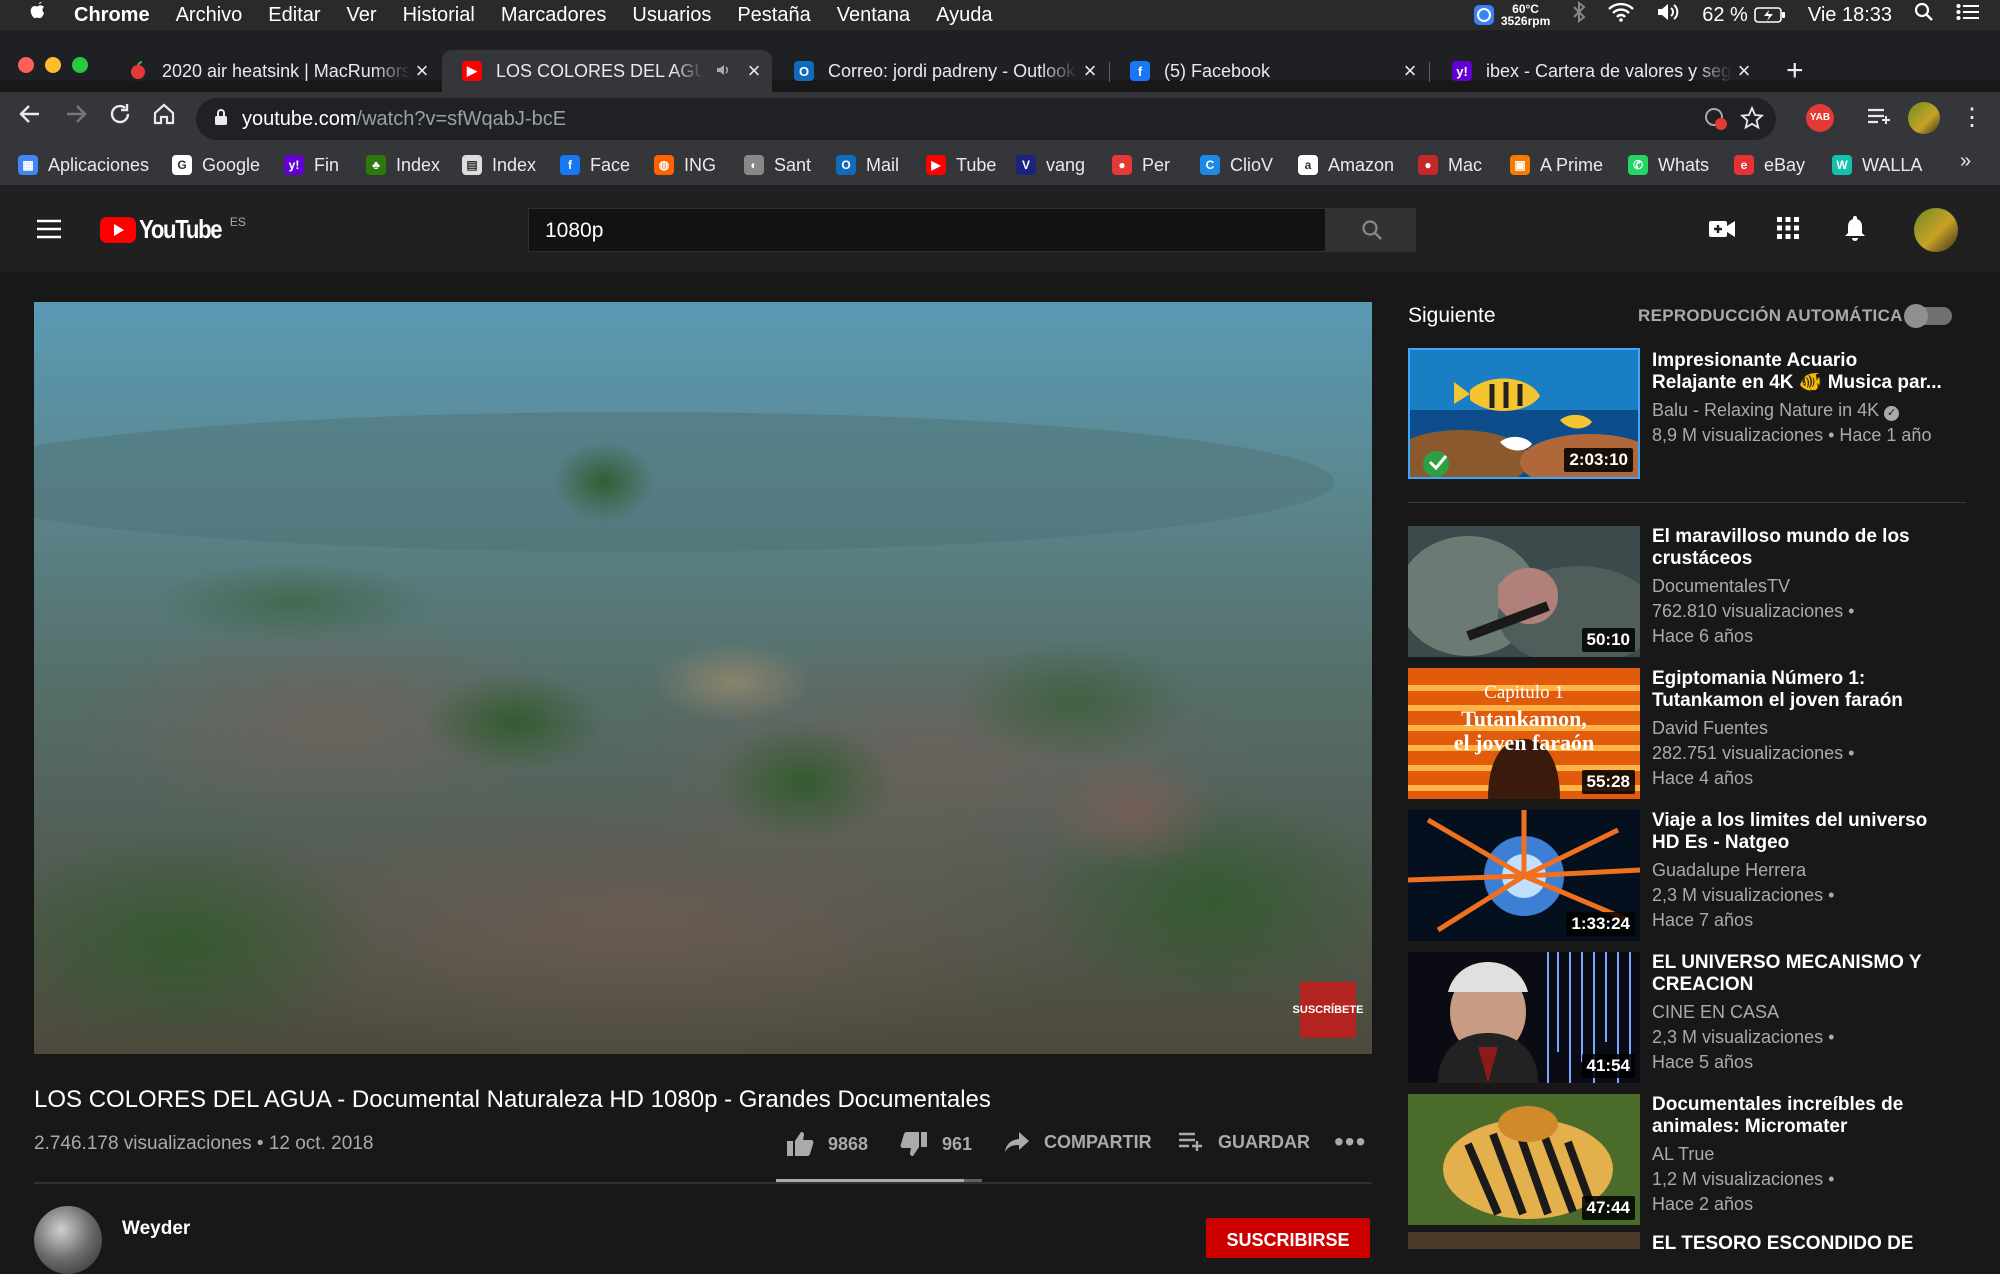  What do you see at coordinates (1850, 15) in the screenshot?
I see `clock: Vie 18:33` at bounding box center [1850, 15].